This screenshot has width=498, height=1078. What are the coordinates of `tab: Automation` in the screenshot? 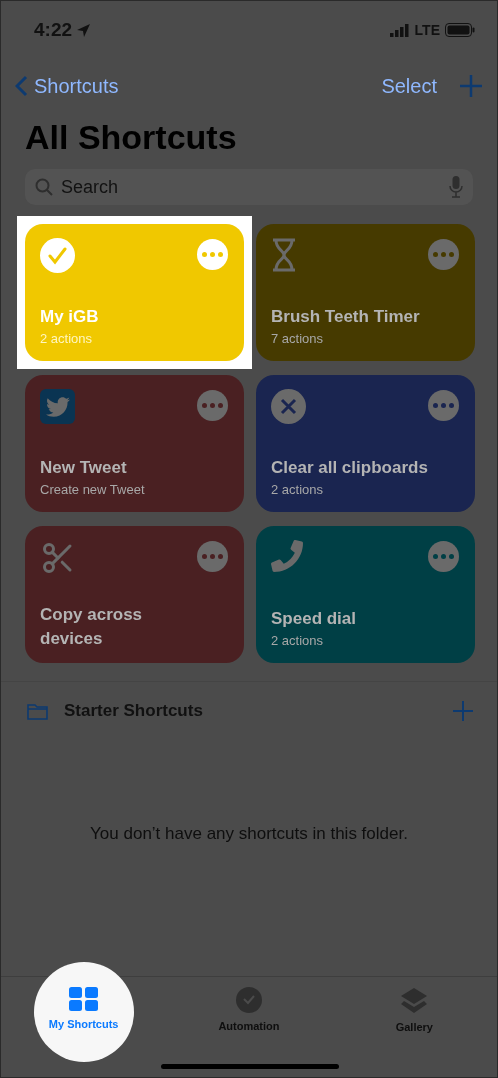 It's located at (249, 1012).